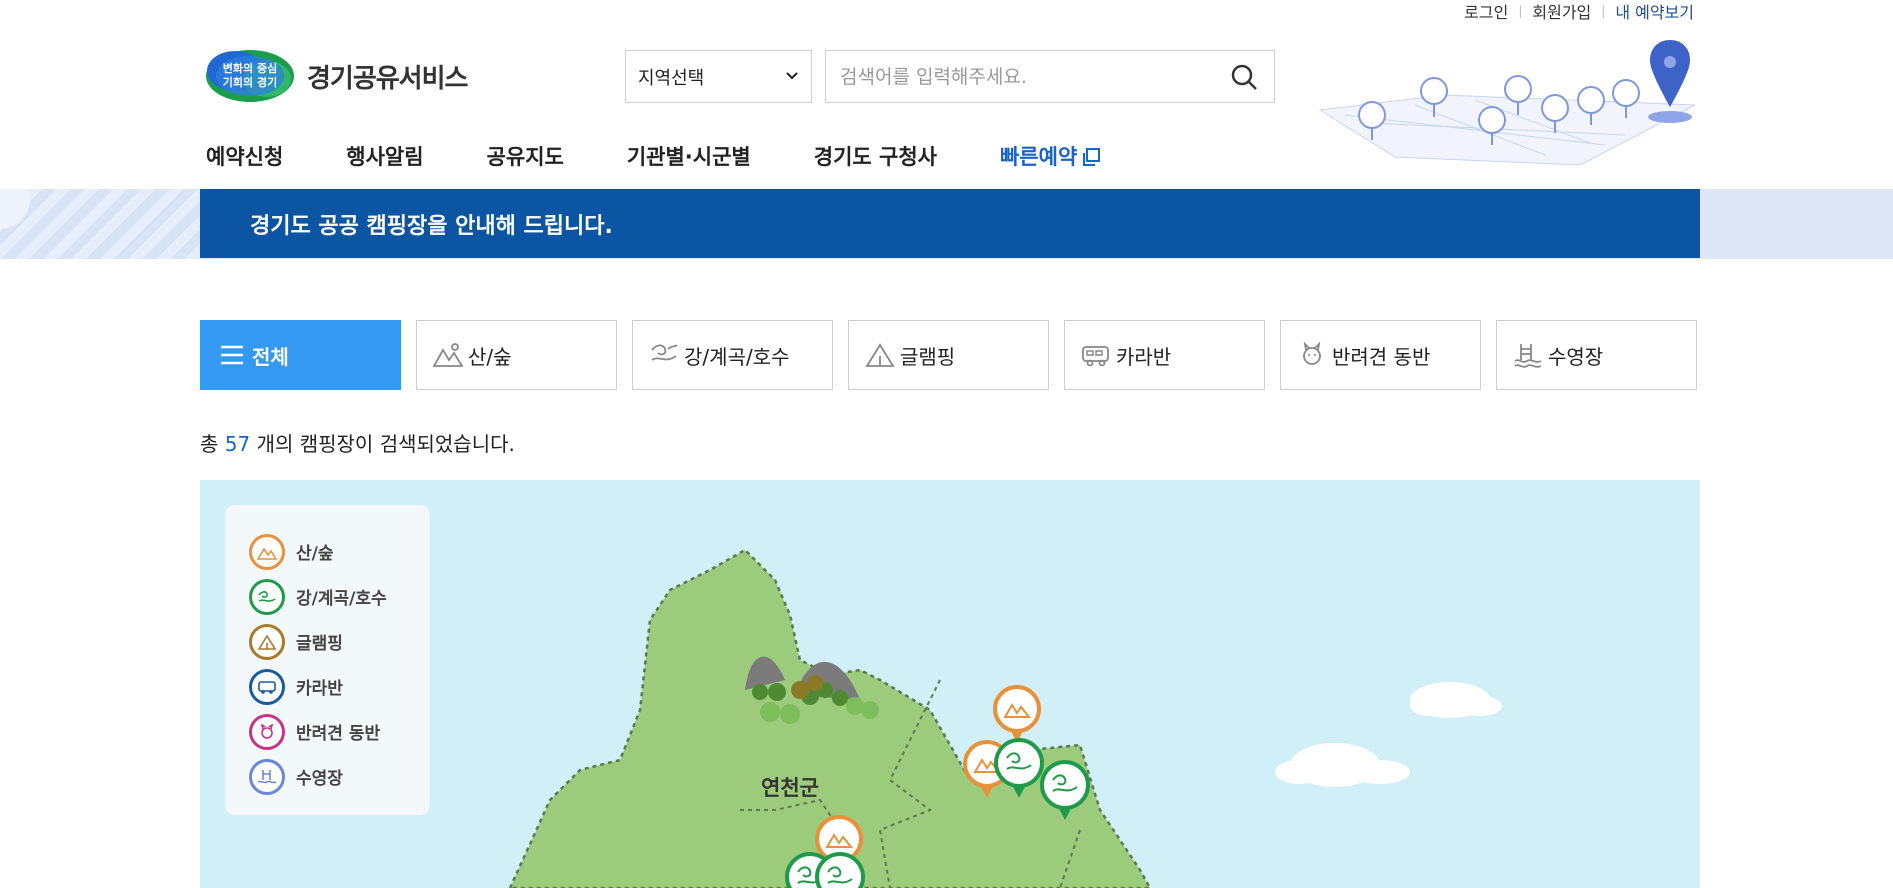  Describe the element at coordinates (250, 68) in the screenshot. I see `logo-badge-line1: 변화의 중심` at that location.